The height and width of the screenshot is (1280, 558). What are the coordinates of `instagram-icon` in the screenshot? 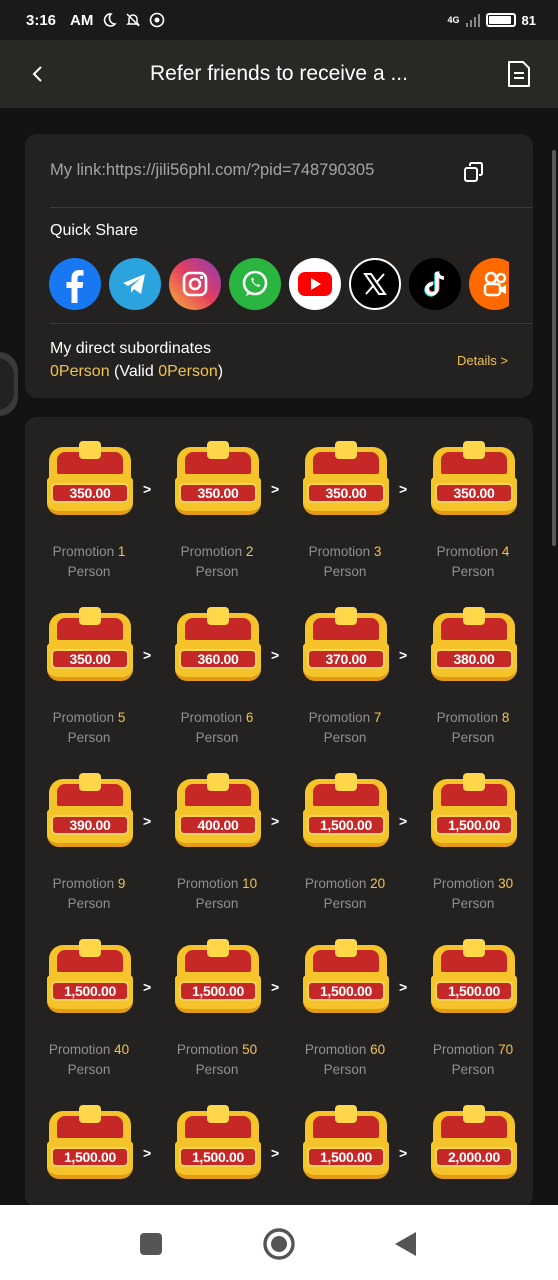 It's located at (195, 284).